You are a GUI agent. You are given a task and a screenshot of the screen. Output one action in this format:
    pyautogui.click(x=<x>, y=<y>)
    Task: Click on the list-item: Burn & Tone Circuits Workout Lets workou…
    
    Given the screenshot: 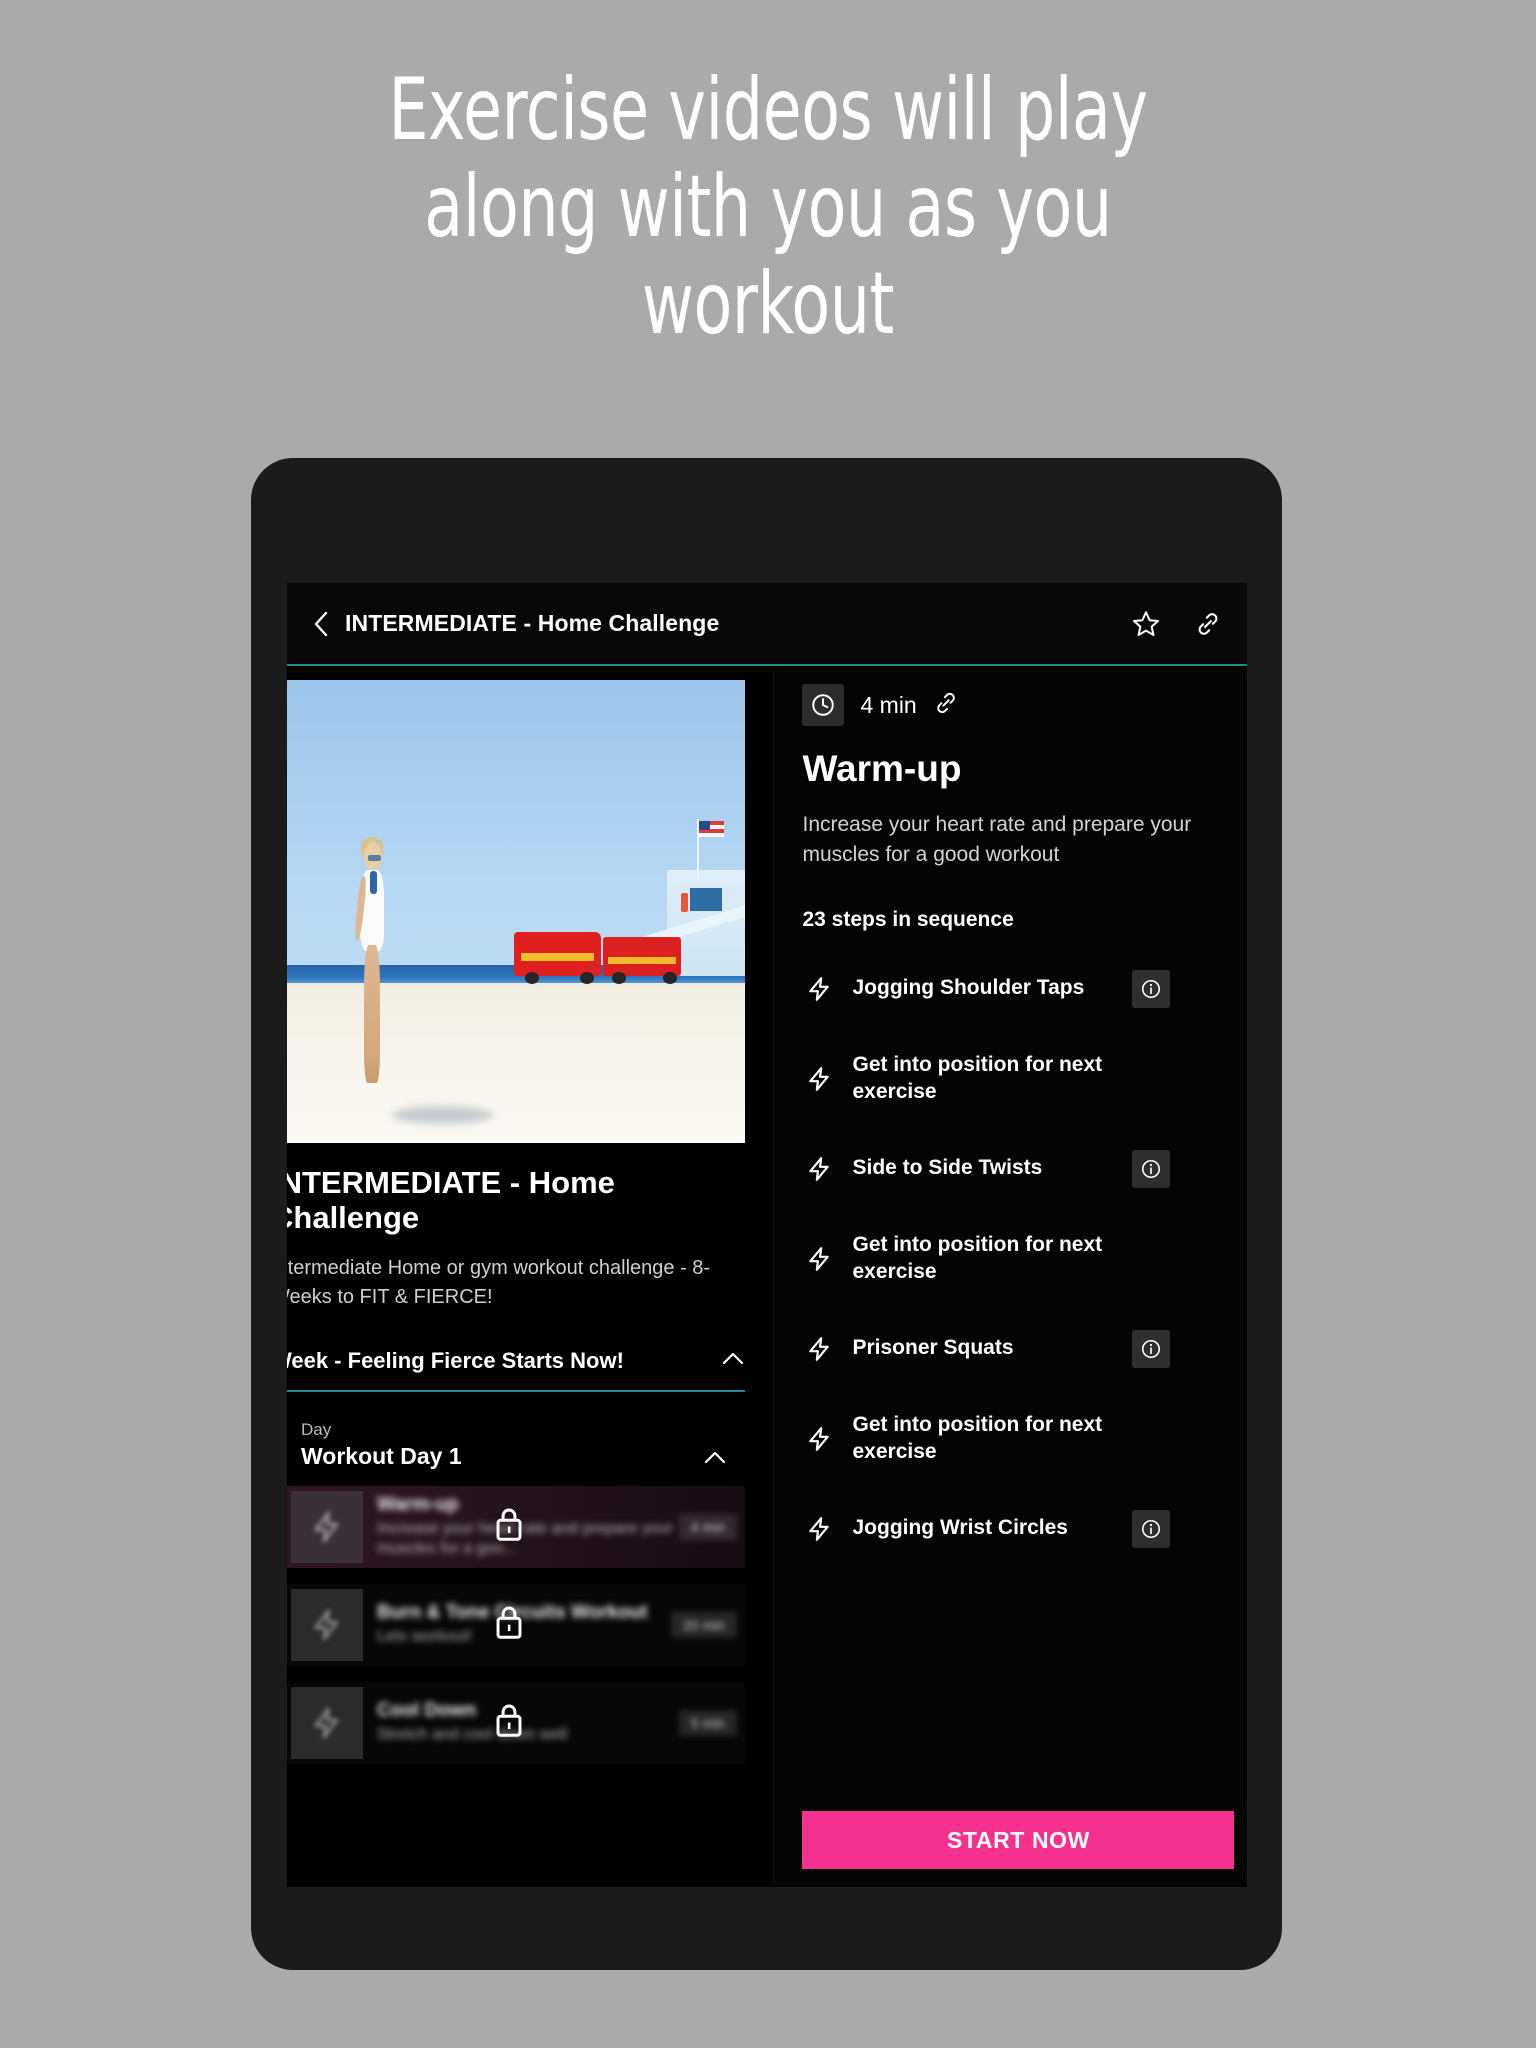 What is the action you would take?
    pyautogui.click(x=516, y=1624)
    